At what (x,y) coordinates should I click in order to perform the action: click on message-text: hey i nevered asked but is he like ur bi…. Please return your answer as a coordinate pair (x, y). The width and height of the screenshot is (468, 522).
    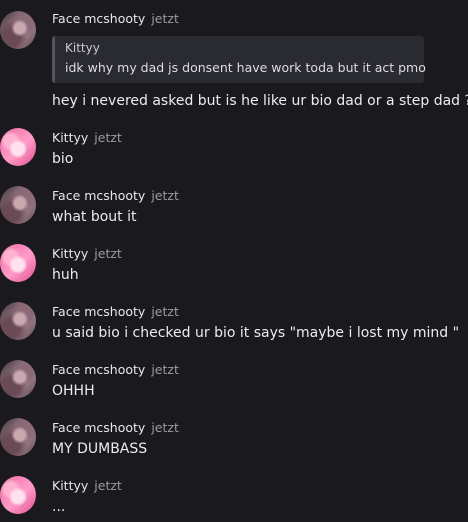
    Looking at the image, I should click on (260, 101).